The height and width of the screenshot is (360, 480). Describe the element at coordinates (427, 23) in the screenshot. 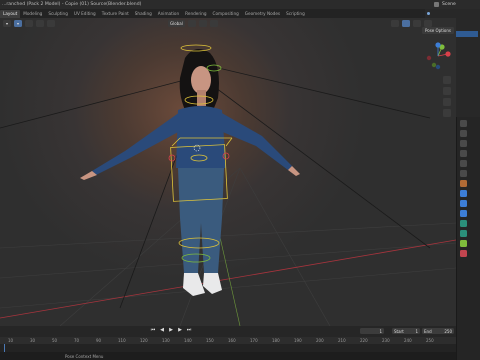

I see `shading-rendered-icon` at that location.